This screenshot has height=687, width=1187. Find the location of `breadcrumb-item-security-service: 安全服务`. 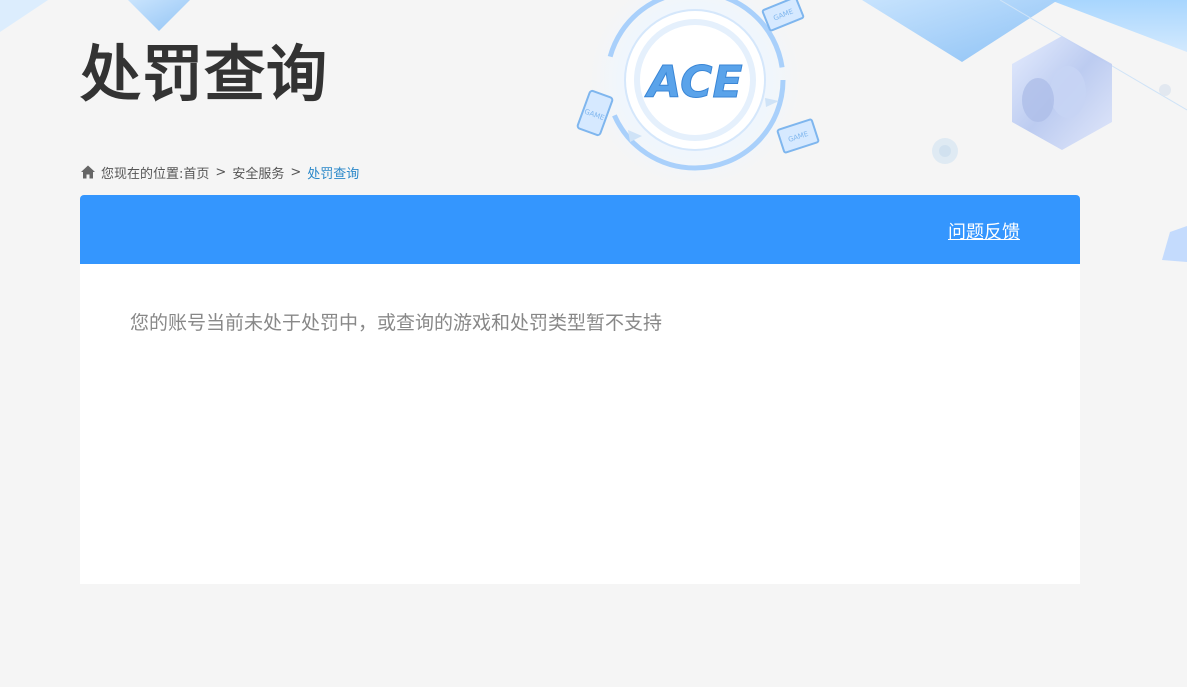

breadcrumb-item-security-service: 安全服务 is located at coordinates (258, 172).